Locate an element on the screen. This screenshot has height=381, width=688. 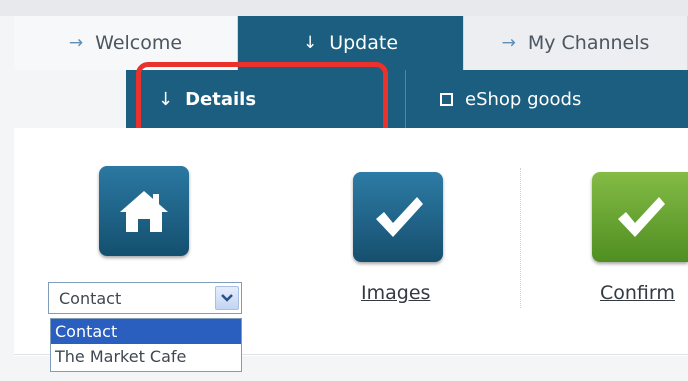
subtab-eshop-goods: eShop goods is located at coordinates (493, 99).